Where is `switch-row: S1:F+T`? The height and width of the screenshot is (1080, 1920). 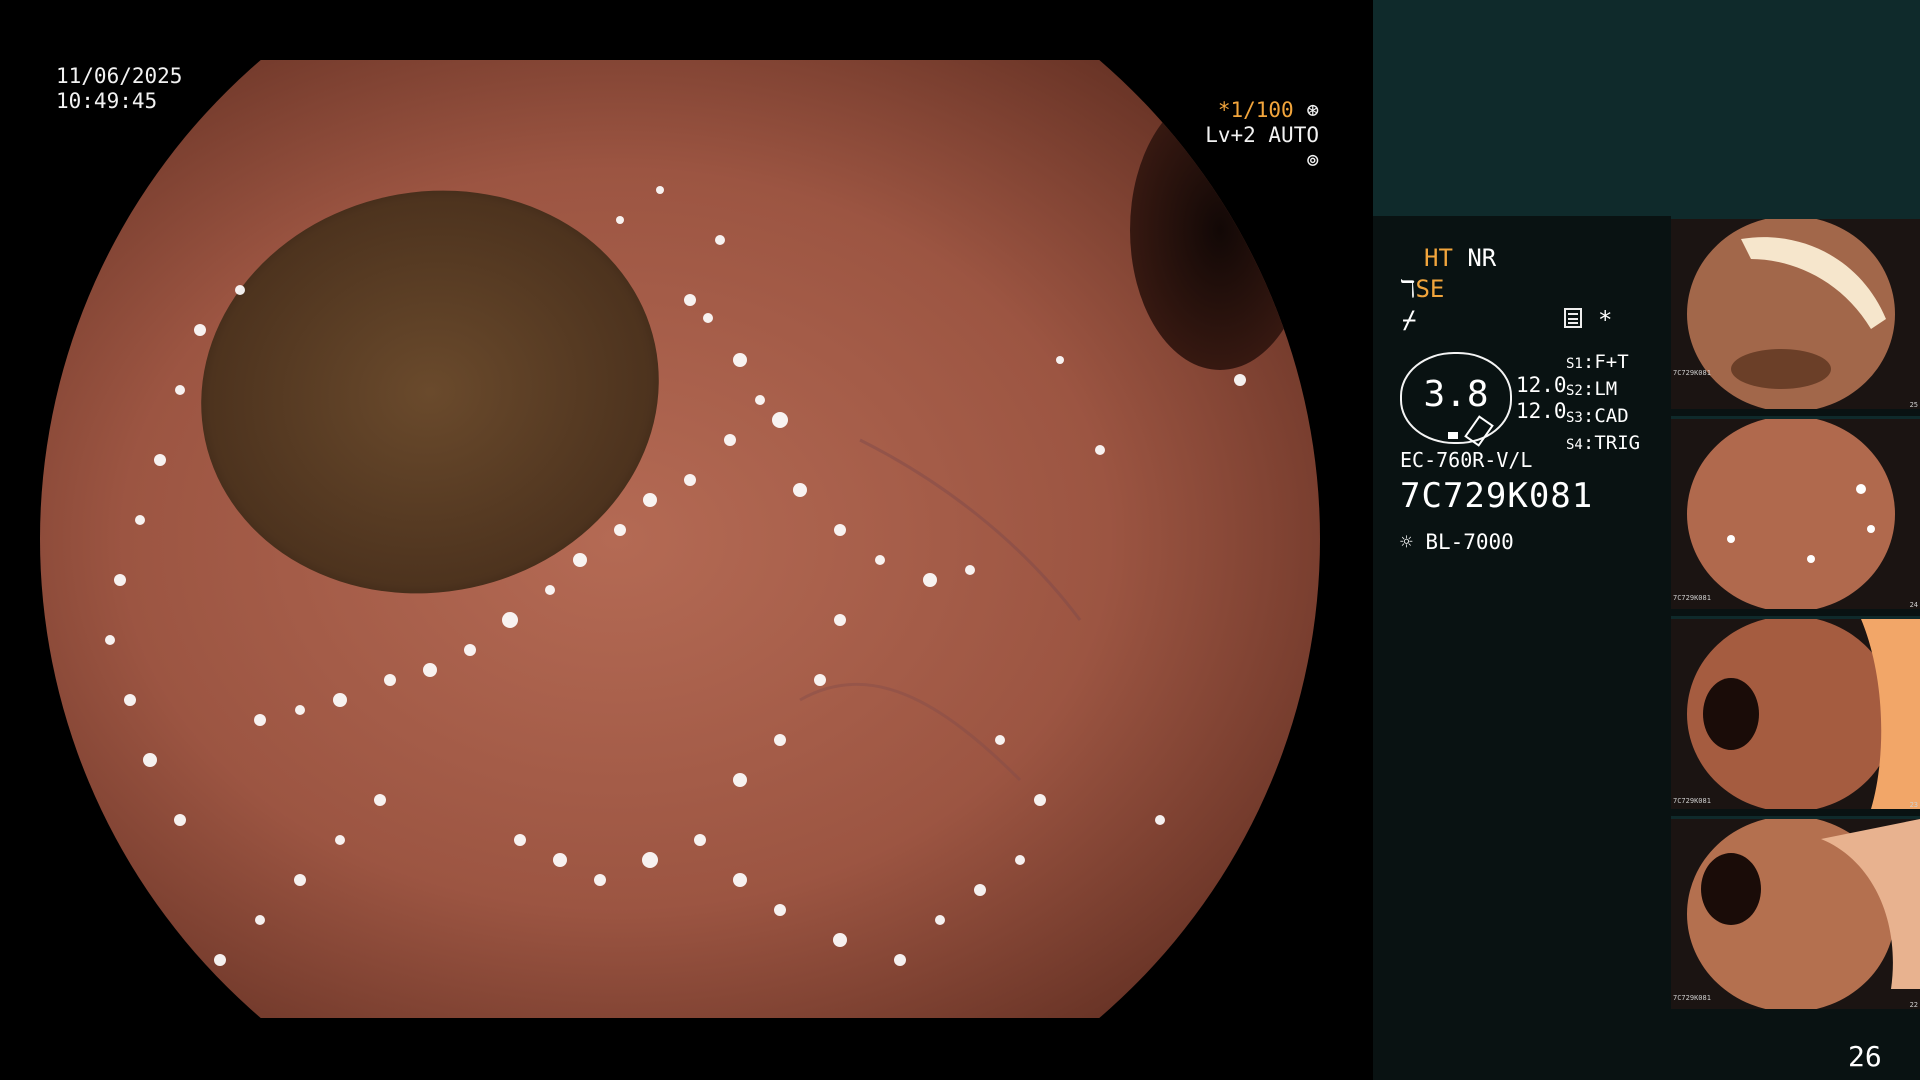 switch-row: S1:F+T is located at coordinates (1597, 362).